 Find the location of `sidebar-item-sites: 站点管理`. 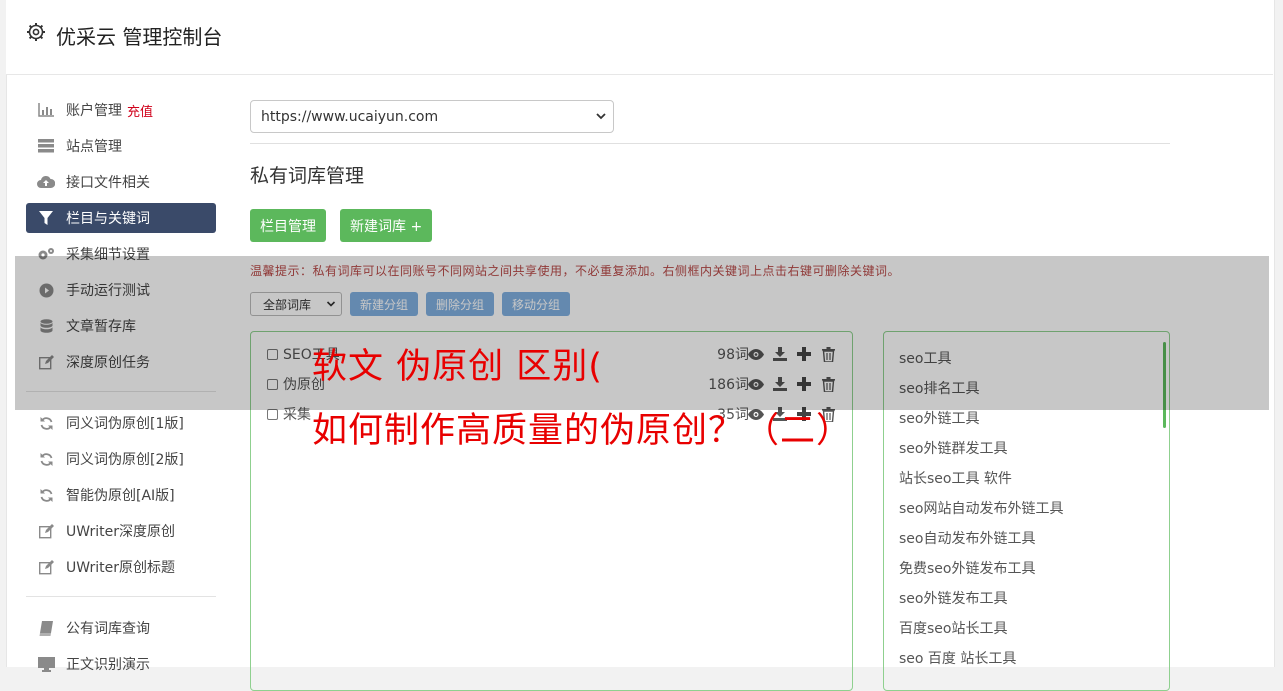

sidebar-item-sites: 站点管理 is located at coordinates (121, 146).